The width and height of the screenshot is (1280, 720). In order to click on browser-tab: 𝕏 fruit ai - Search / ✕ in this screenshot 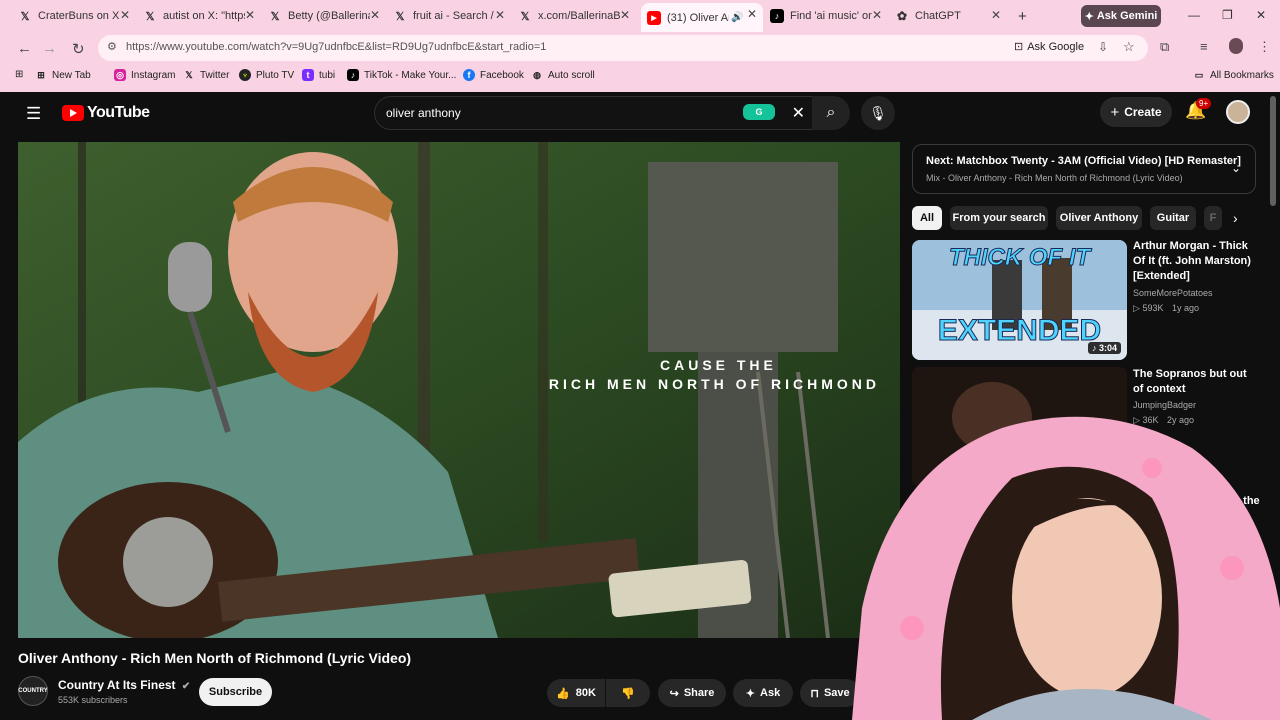, I will do `click(452, 16)`.